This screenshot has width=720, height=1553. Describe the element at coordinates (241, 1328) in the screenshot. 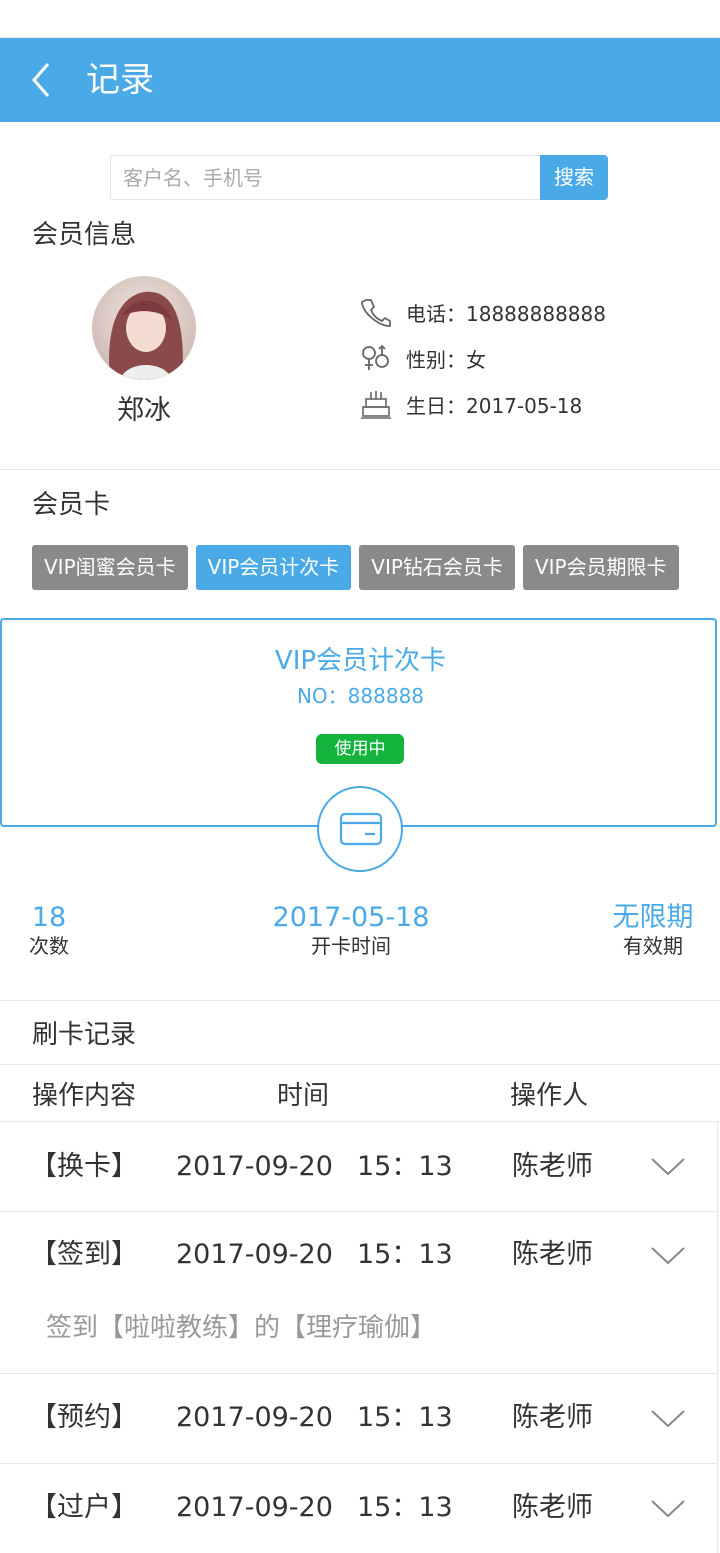

I see `record-detail: 签到【啦啦教练】的【理疗瑜伽】` at that location.